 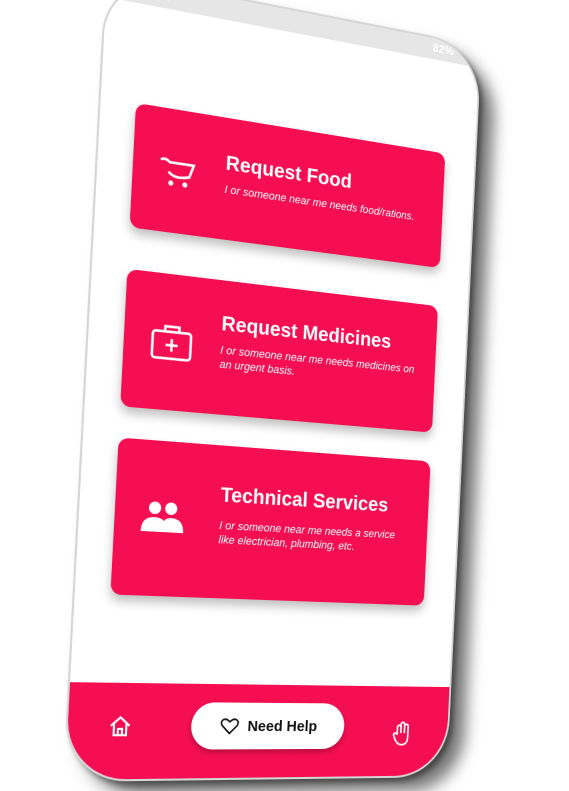 I want to click on card-title: Technical Services, so click(x=304, y=500).